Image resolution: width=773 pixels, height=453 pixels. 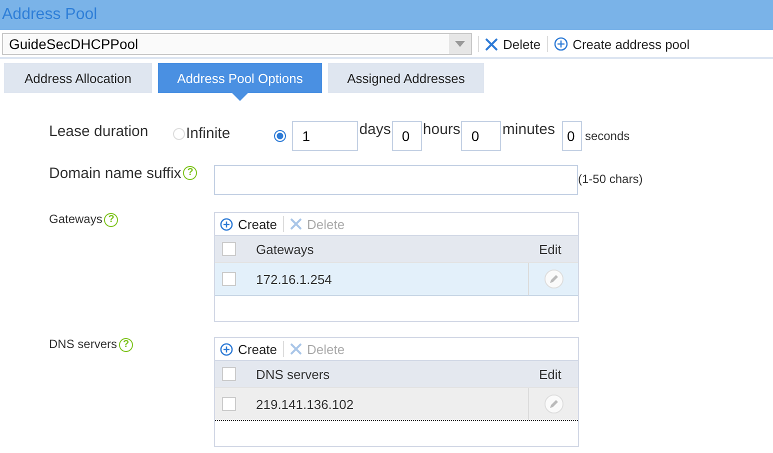 What do you see at coordinates (305, 404) in the screenshot?
I see `table-cell-text: 219.141.136.102` at bounding box center [305, 404].